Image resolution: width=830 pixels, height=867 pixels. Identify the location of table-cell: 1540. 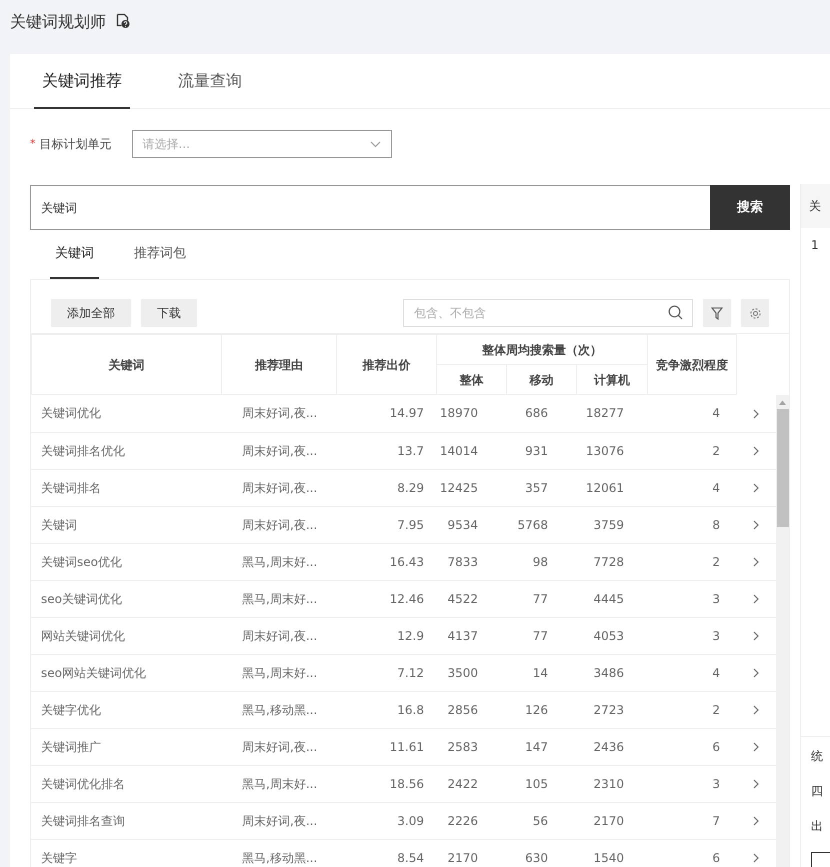
(611, 853).